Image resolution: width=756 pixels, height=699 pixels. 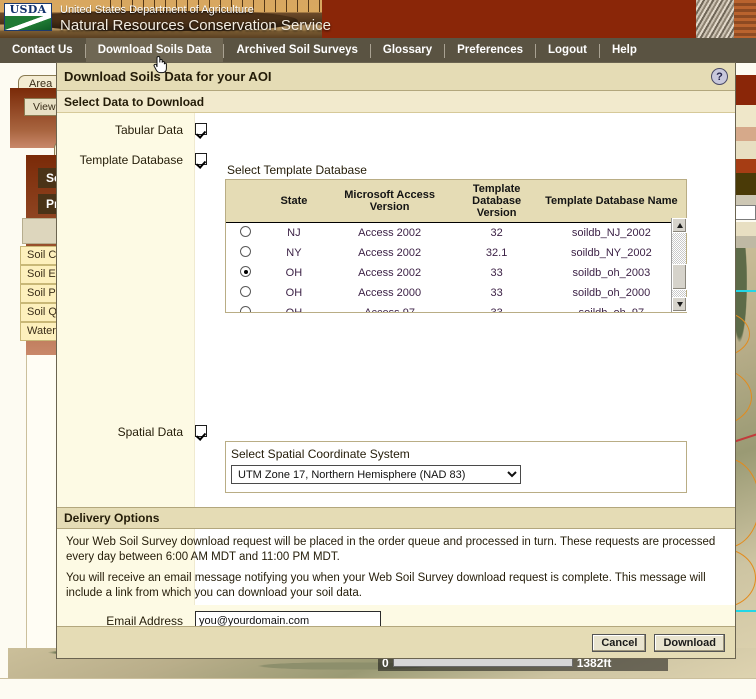 I want to click on cell-name: soildb_NY_2002, so click(x=611, y=253).